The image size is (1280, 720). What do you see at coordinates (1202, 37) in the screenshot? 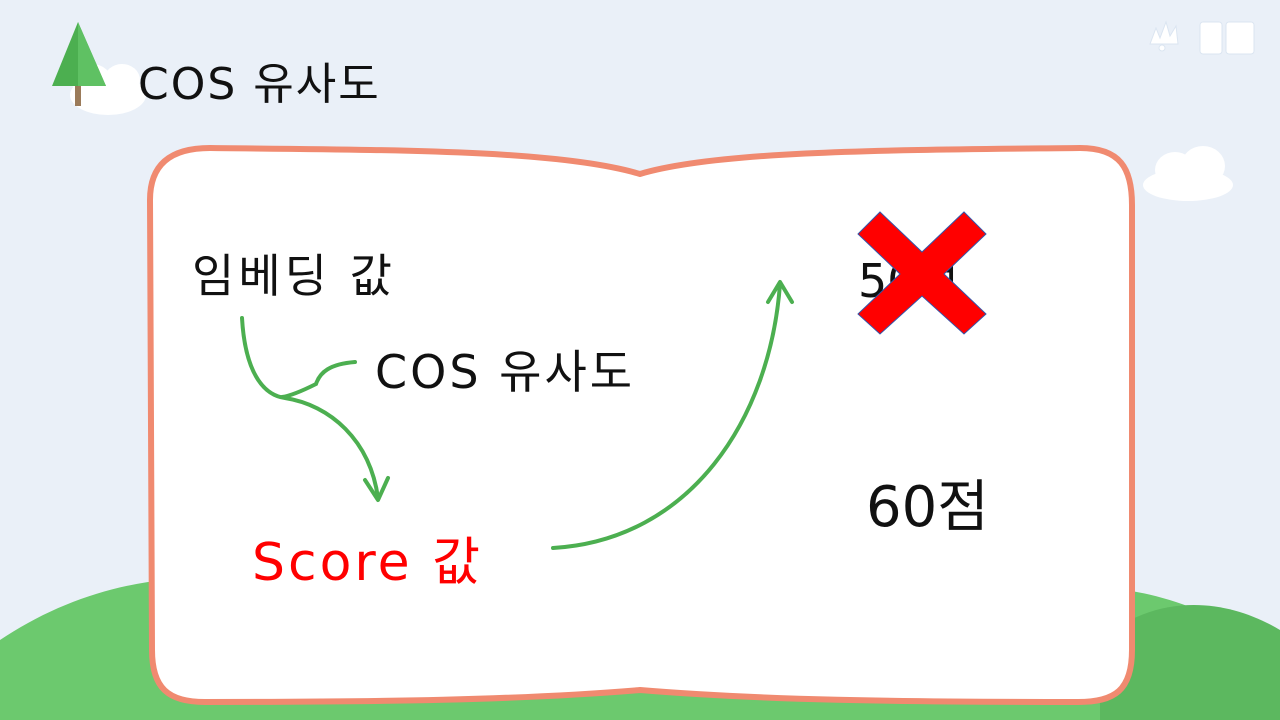
I see `brand-logo` at bounding box center [1202, 37].